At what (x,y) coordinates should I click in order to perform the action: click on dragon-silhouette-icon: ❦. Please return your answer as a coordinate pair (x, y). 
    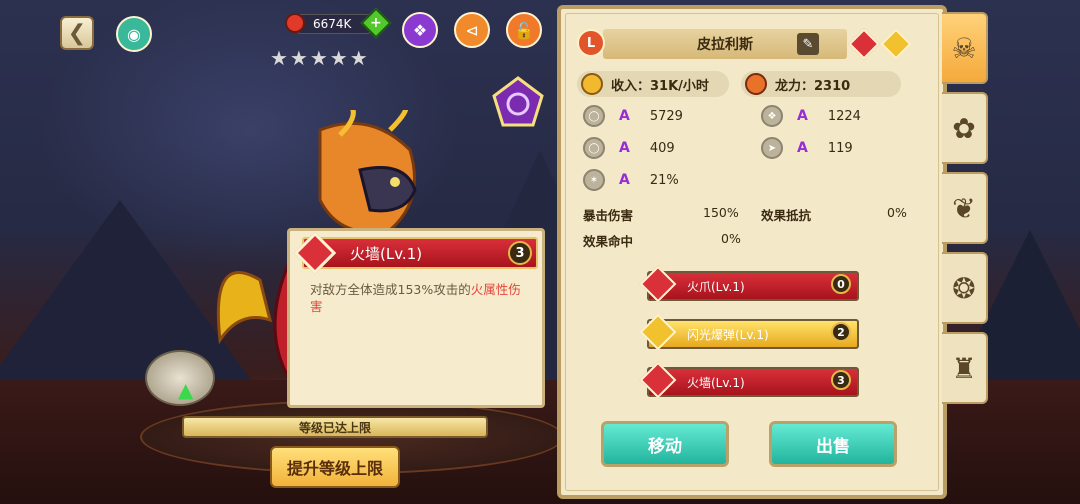
    Looking at the image, I should click on (964, 208).